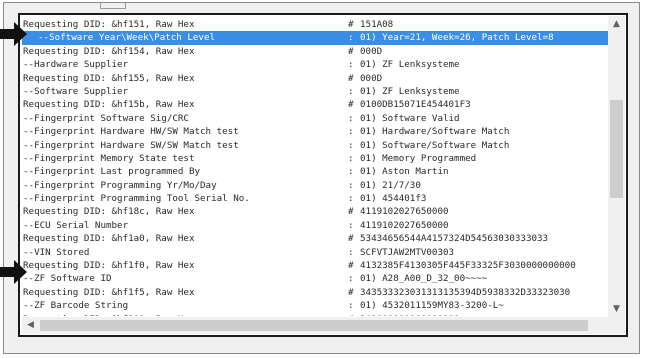 Image resolution: width=645 pixels, height=358 pixels. I want to click on log-row-label: --Fingerprint Programming Yr/Mo/Day, so click(120, 185).